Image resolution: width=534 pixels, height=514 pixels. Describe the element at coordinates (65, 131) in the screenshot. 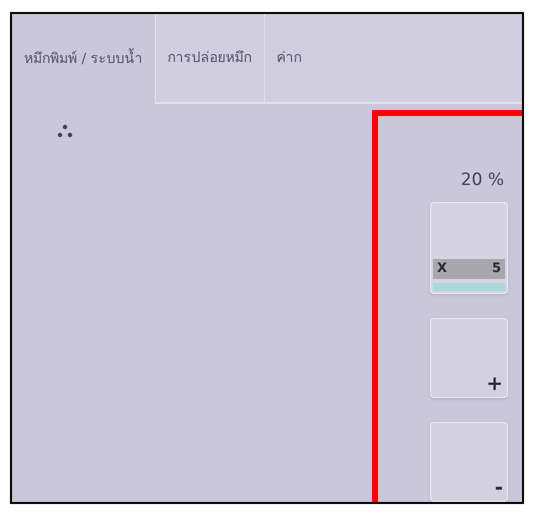

I see `dots-icon` at that location.